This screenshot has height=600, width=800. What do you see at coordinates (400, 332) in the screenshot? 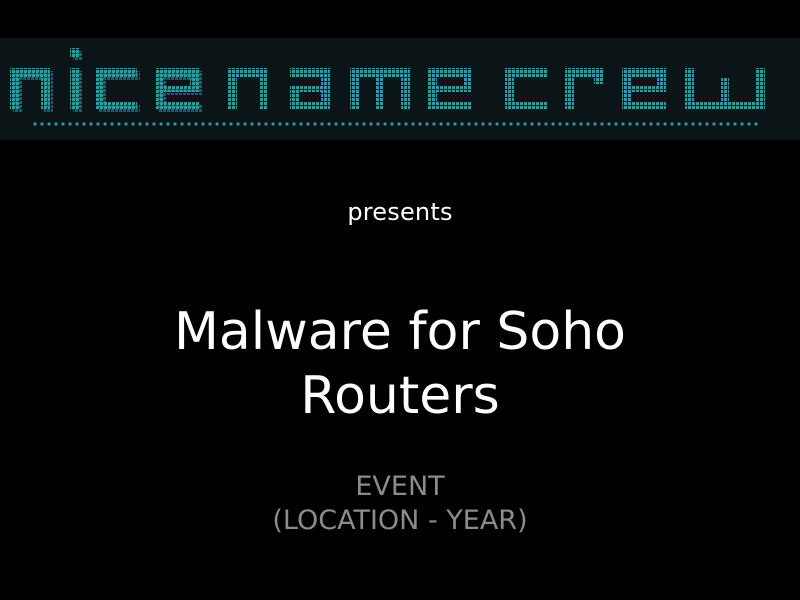
I see `slide-title-line-1: Malware for Soho` at bounding box center [400, 332].